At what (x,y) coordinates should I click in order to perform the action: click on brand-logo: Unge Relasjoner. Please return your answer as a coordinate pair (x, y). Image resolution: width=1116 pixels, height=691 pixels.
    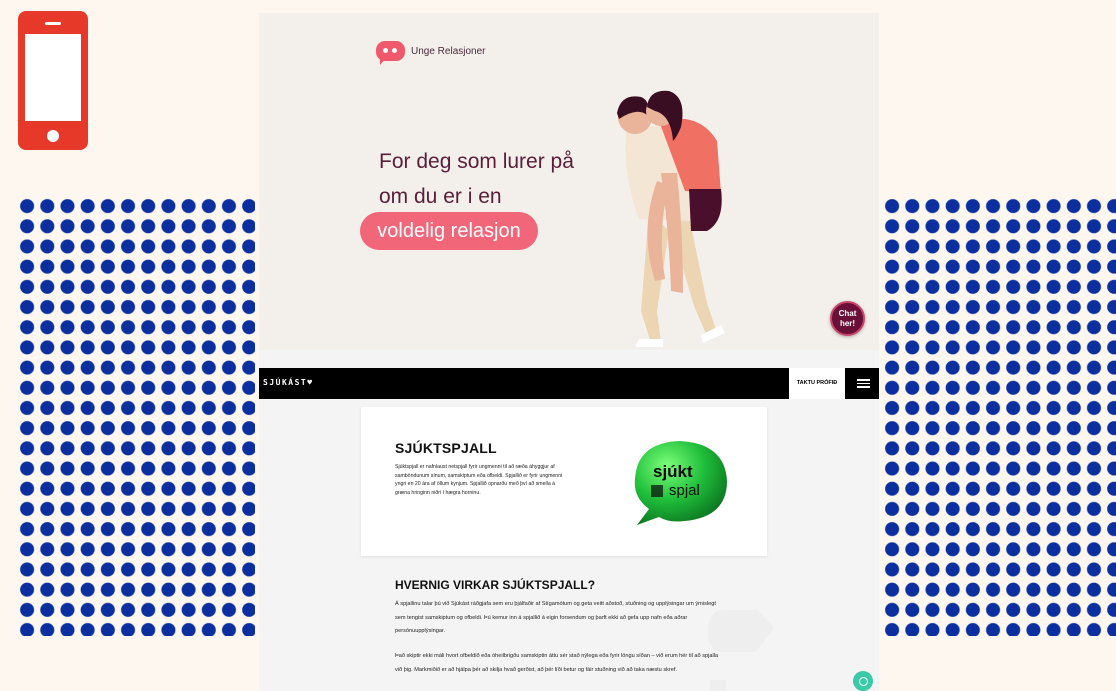
    Looking at the image, I should click on (431, 53).